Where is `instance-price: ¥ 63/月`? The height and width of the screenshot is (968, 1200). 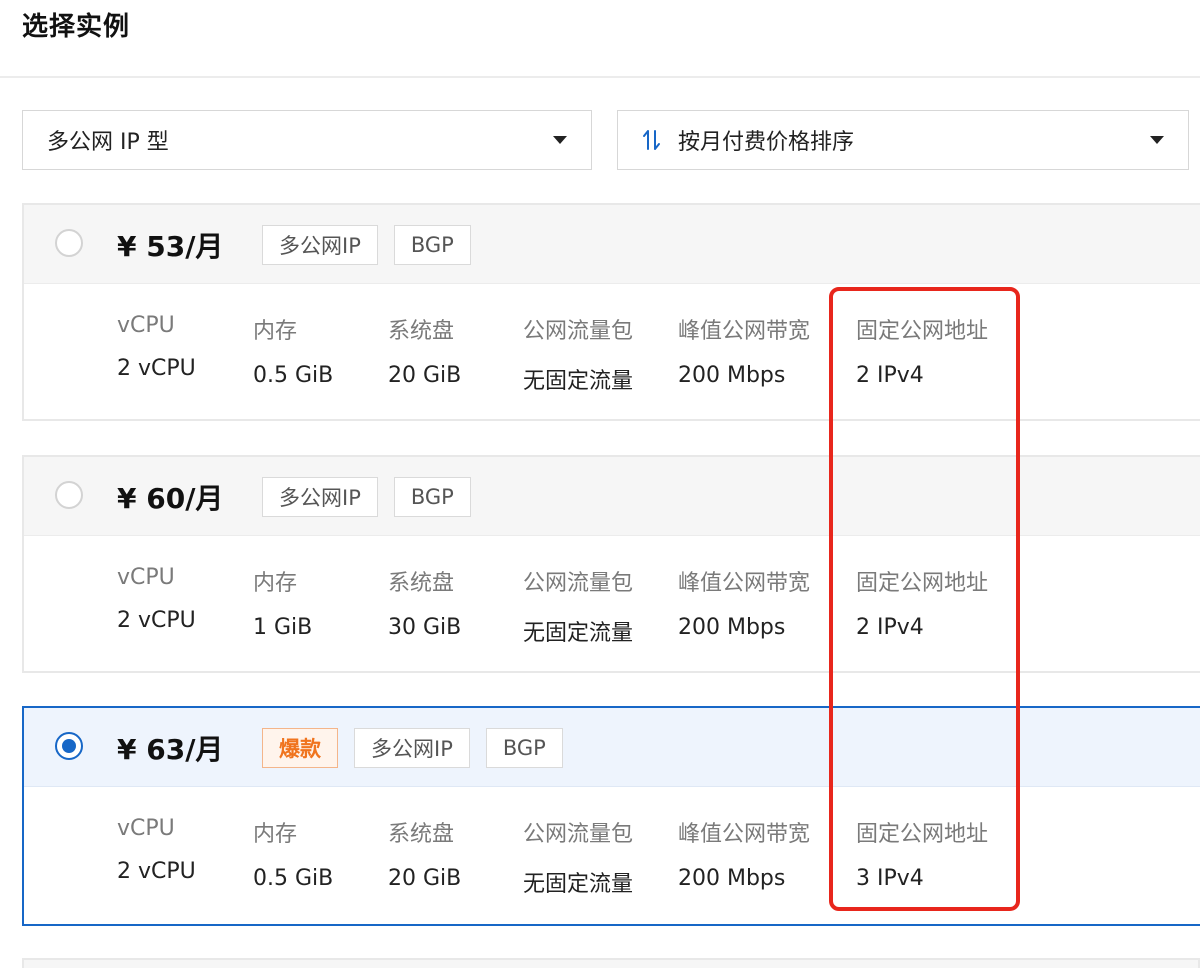
instance-price: ¥ 63/月 is located at coordinates (170, 749).